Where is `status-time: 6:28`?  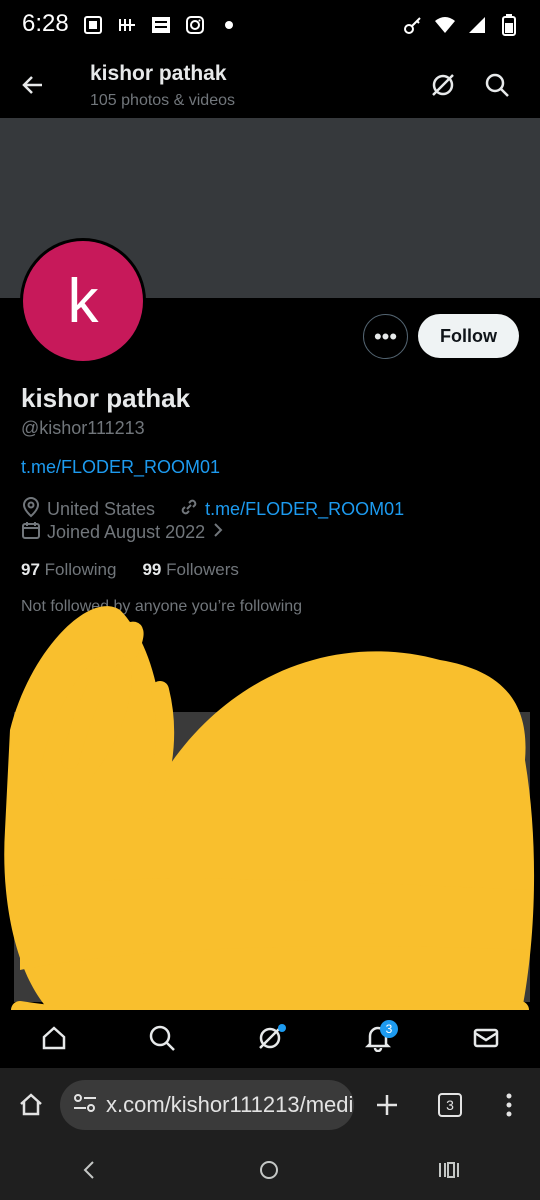 status-time: 6:28 is located at coordinates (45, 23).